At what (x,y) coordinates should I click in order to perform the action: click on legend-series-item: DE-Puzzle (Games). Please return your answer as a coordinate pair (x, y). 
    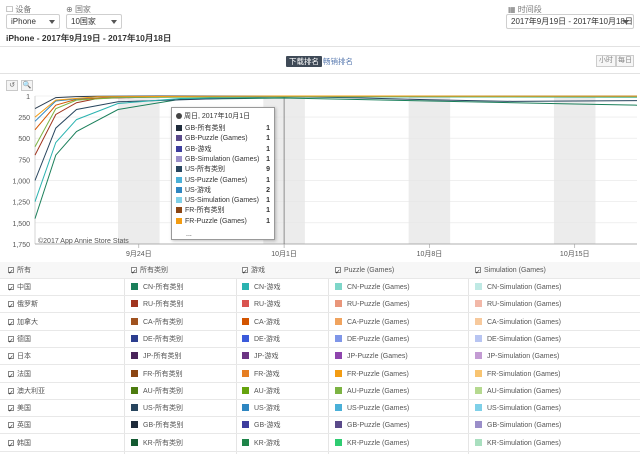
    Looking at the image, I should click on (372, 339).